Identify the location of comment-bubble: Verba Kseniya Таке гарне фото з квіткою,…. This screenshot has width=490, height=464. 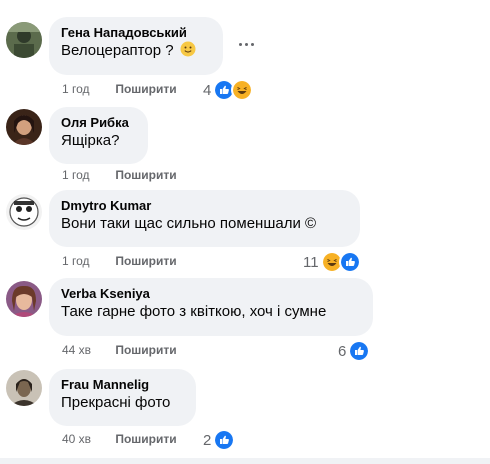
(211, 307).